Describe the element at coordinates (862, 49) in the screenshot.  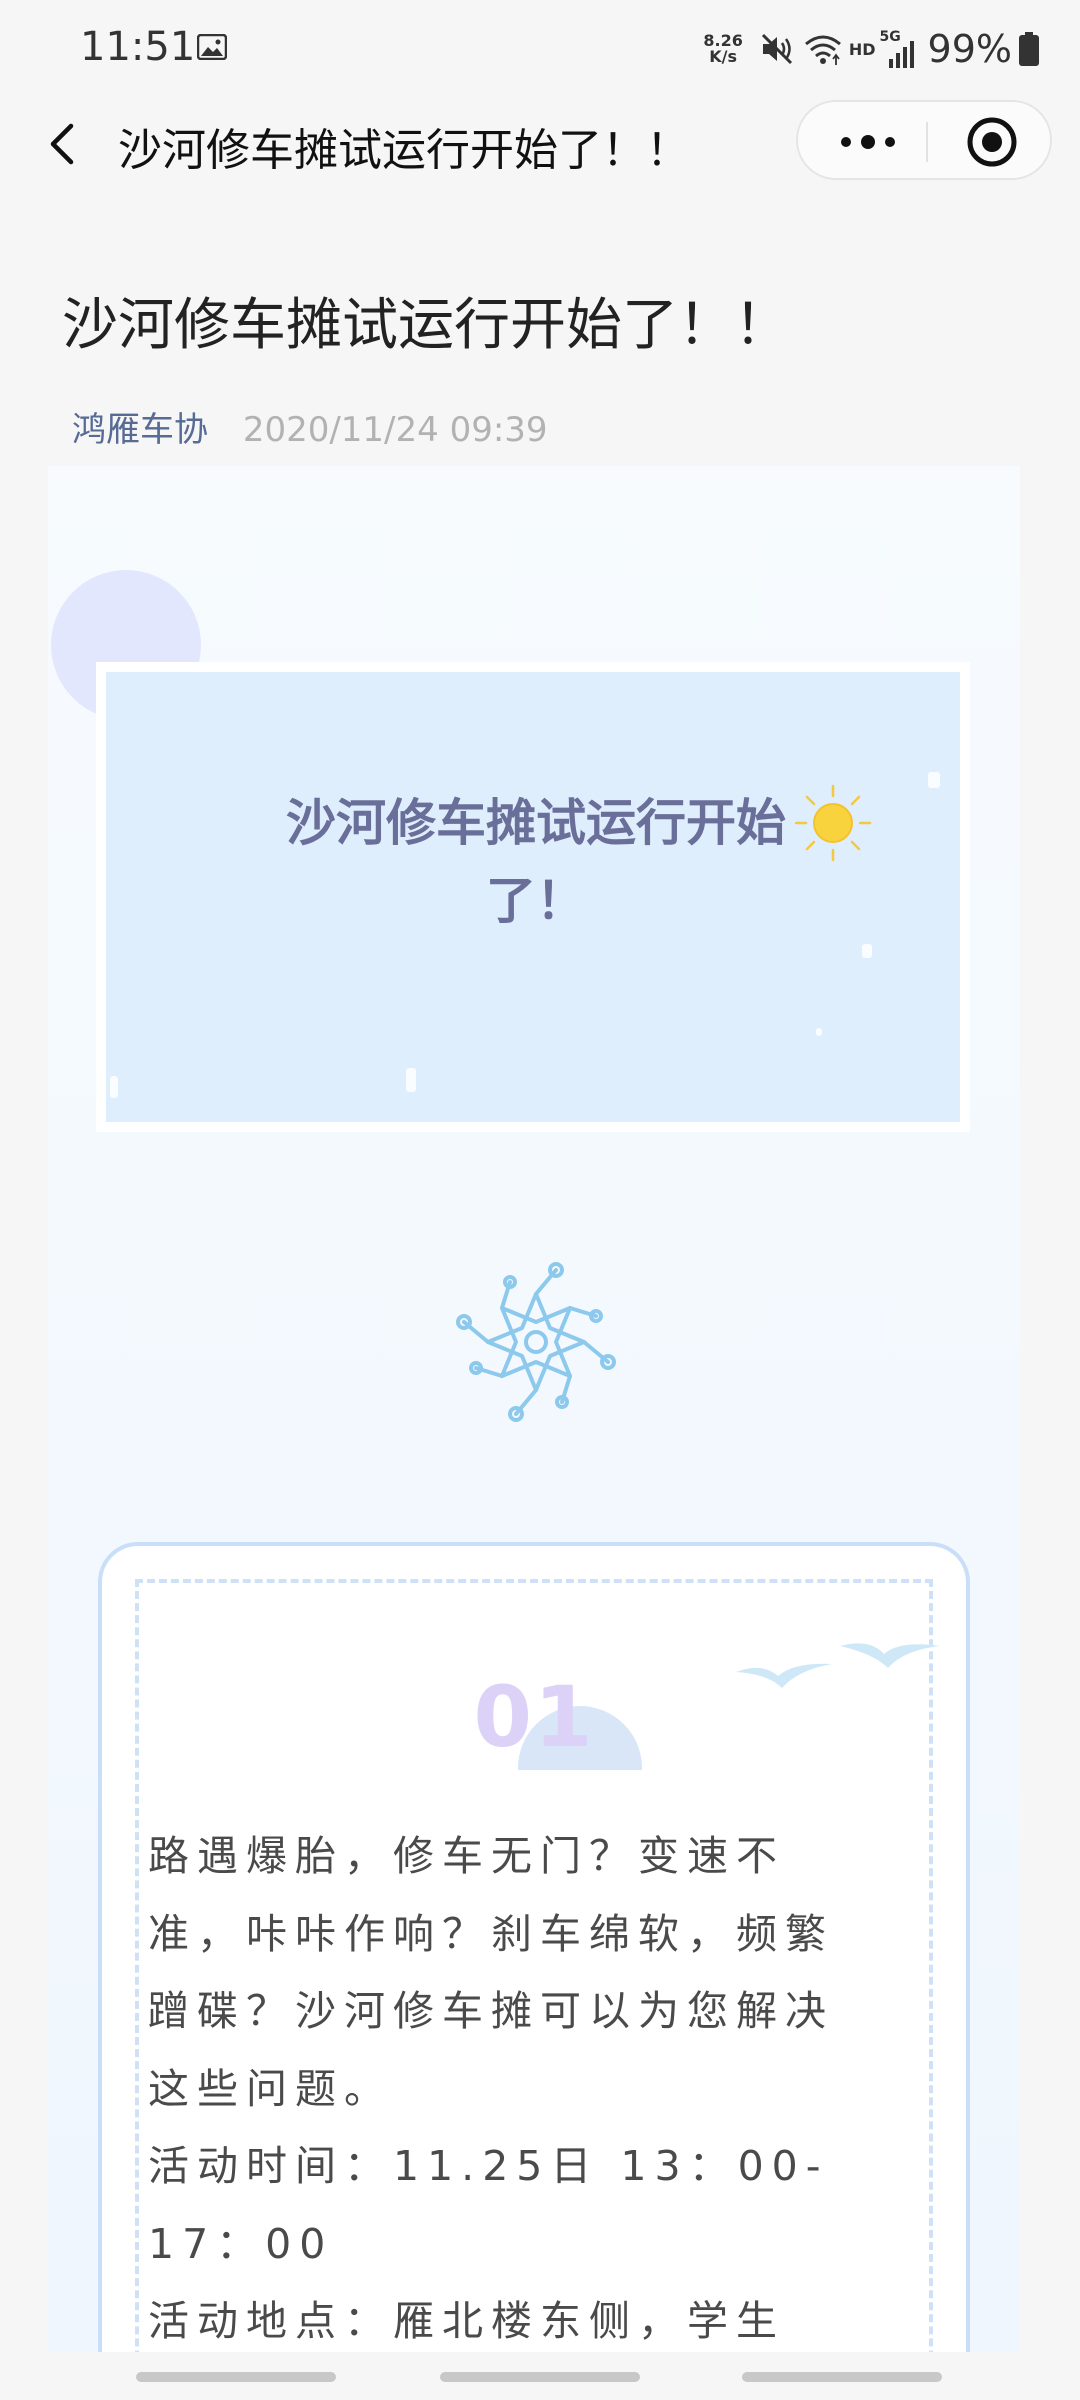
I see `hd-label: HD` at that location.